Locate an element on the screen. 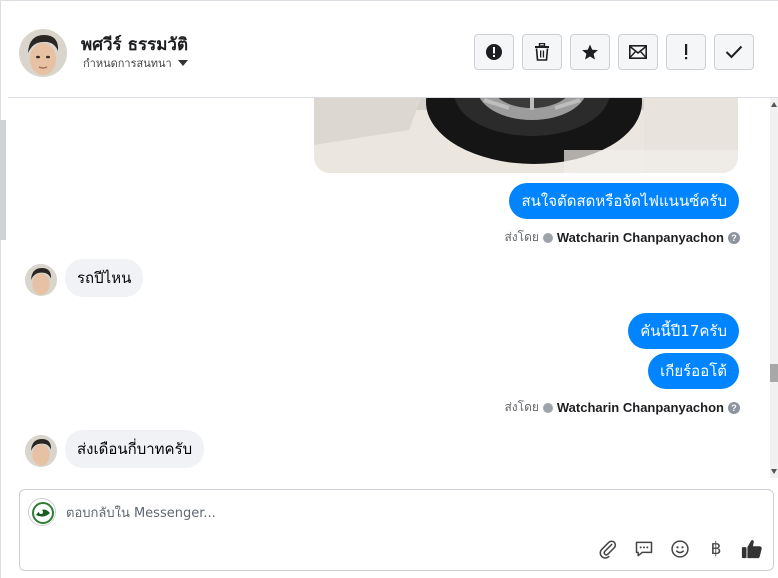 This screenshot has height=578, width=778. mark-done-button is located at coordinates (734, 52).